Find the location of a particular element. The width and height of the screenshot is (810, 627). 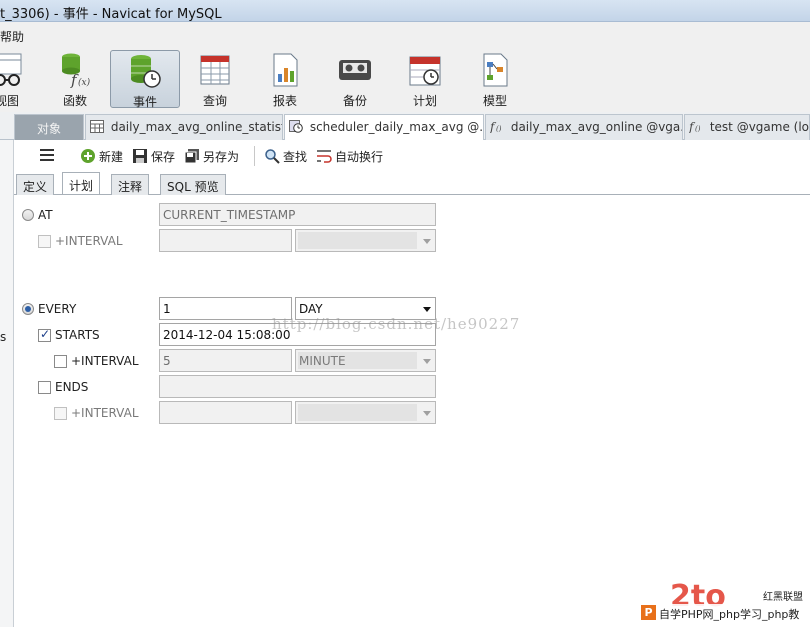

word-wrap-icon is located at coordinates (324, 156).